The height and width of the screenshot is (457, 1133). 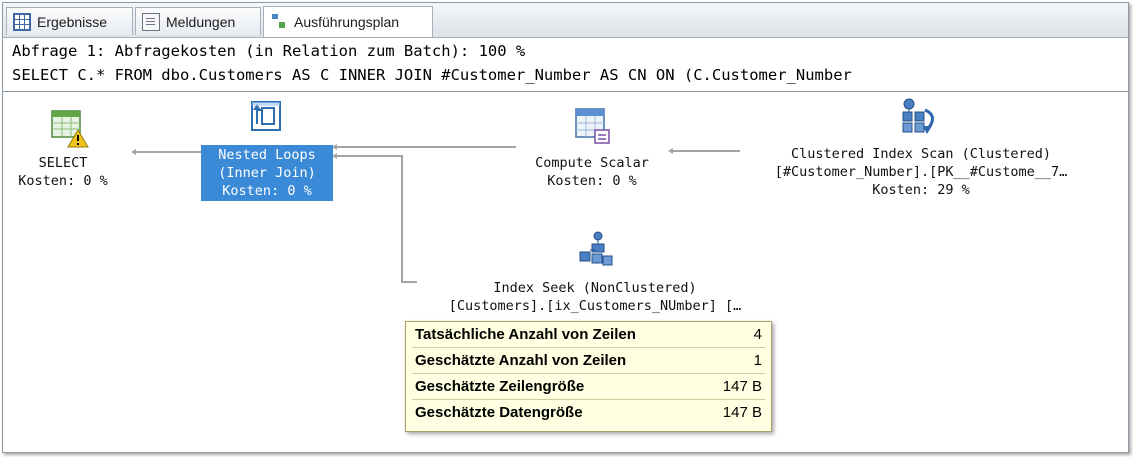 What do you see at coordinates (757, 360) in the screenshot?
I see `tooltip-value: 1` at bounding box center [757, 360].